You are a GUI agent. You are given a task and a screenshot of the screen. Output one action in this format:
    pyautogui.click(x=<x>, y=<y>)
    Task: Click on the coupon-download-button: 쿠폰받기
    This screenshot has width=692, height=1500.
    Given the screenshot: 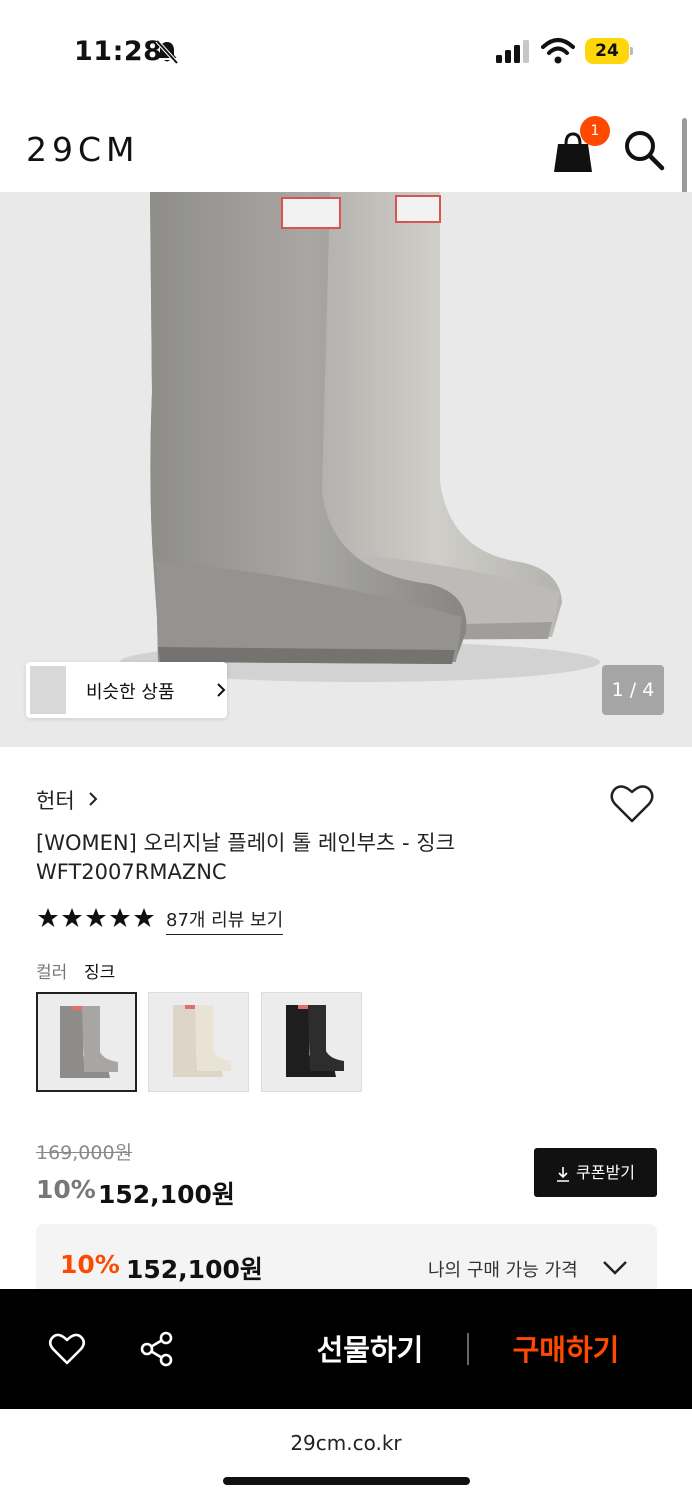 What is the action you would take?
    pyautogui.click(x=595, y=1172)
    